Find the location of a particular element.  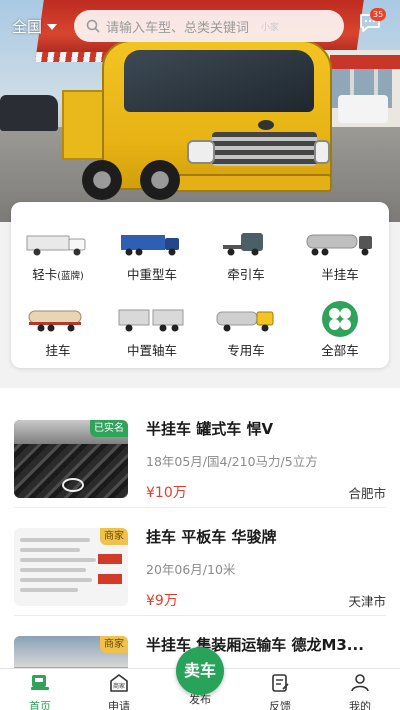

semi-trailer-icon is located at coordinates (339, 245).